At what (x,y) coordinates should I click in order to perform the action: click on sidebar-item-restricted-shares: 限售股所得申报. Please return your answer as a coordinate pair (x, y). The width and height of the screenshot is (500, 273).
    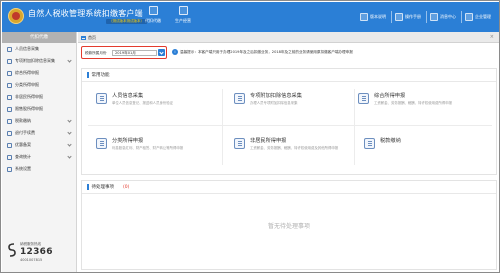
    Looking at the image, I should click on (39, 109).